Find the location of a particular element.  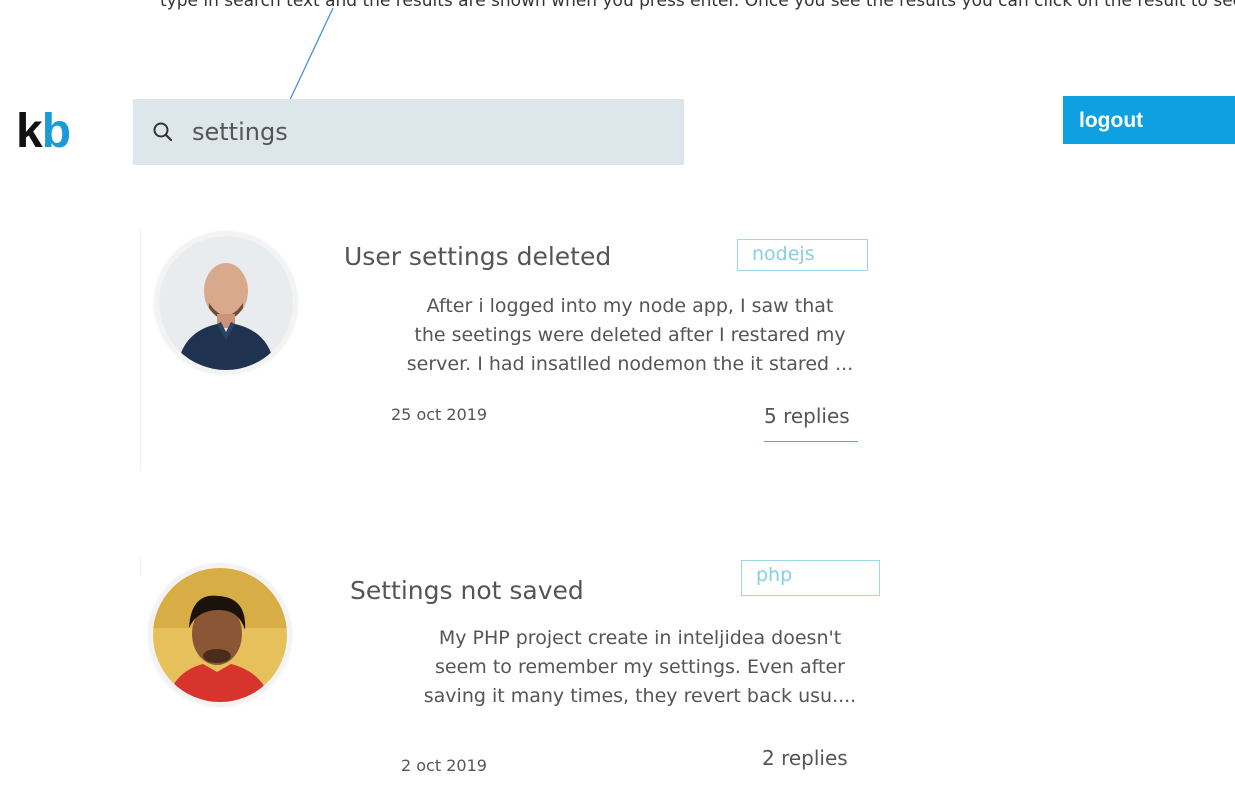

logo: kb is located at coordinates (43, 132).